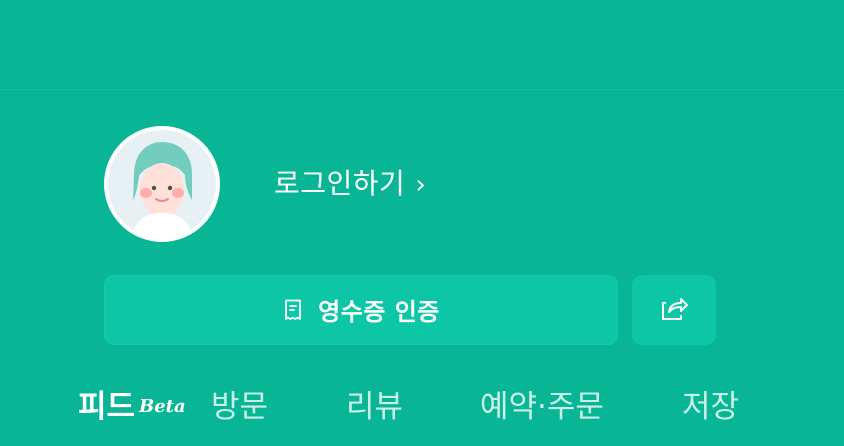  I want to click on tab-reviews-label: 리뷰, so click(375, 407).